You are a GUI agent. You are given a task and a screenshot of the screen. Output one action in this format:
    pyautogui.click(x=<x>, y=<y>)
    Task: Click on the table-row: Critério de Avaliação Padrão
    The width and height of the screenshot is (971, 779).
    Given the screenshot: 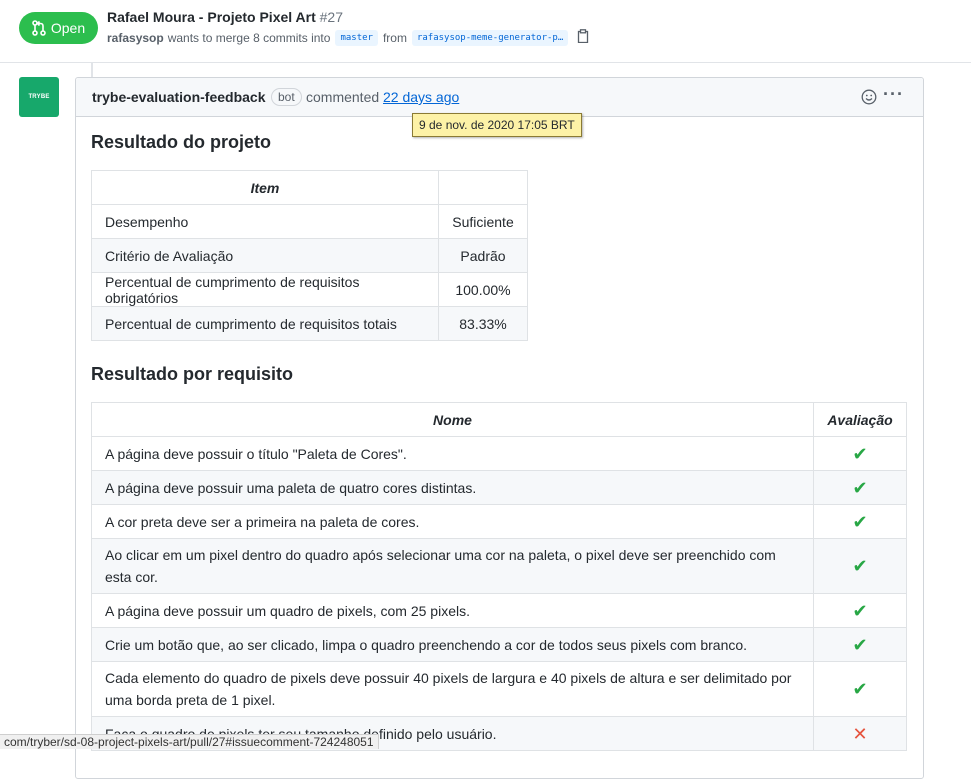 What is the action you would take?
    pyautogui.click(x=309, y=255)
    